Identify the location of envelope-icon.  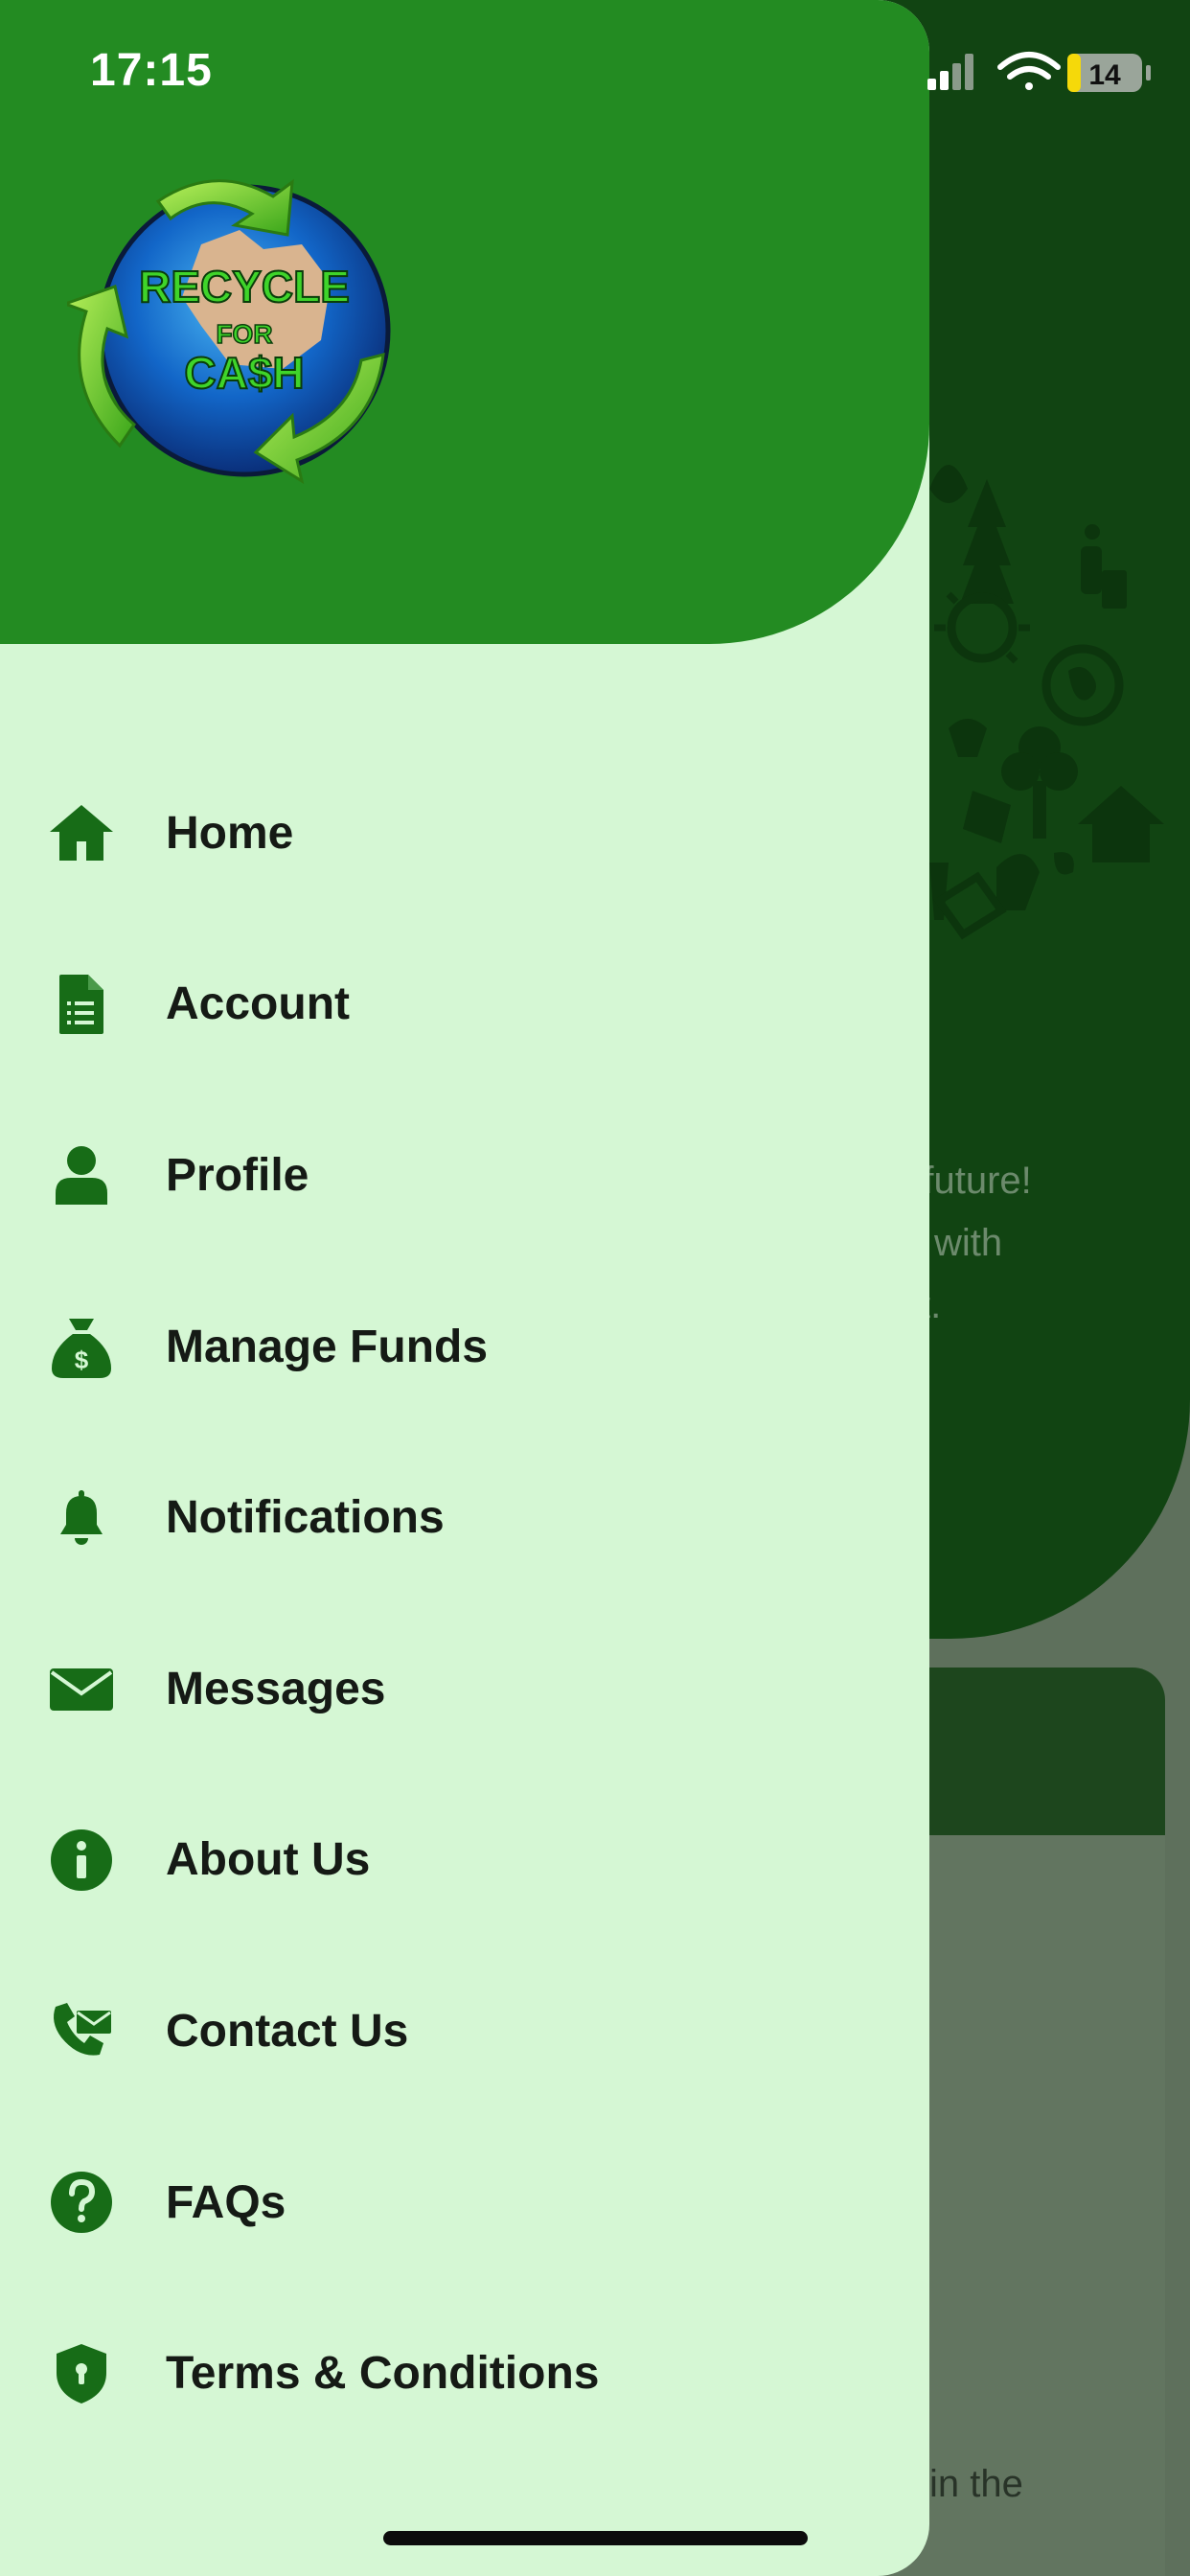
(82, 1688).